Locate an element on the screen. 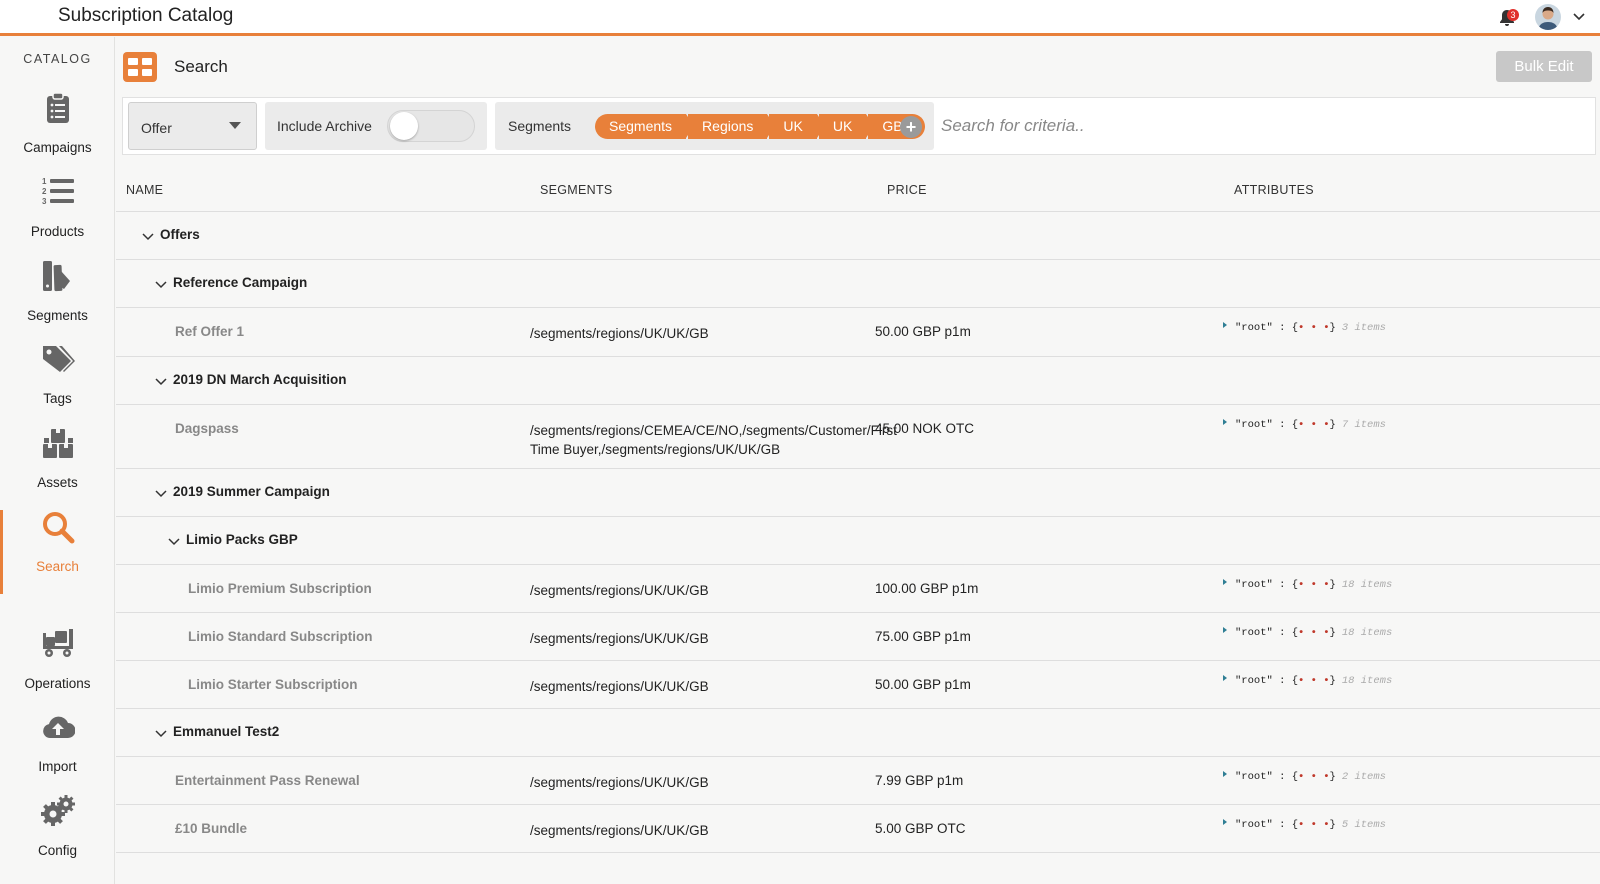 The image size is (1600, 884). offer-name: Entertainment Pass Renewal is located at coordinates (267, 780).